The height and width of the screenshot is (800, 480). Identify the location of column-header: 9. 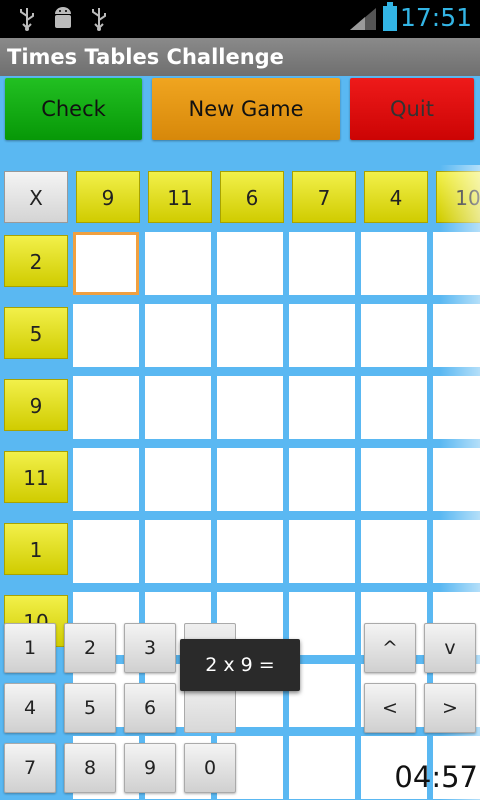
(108, 197).